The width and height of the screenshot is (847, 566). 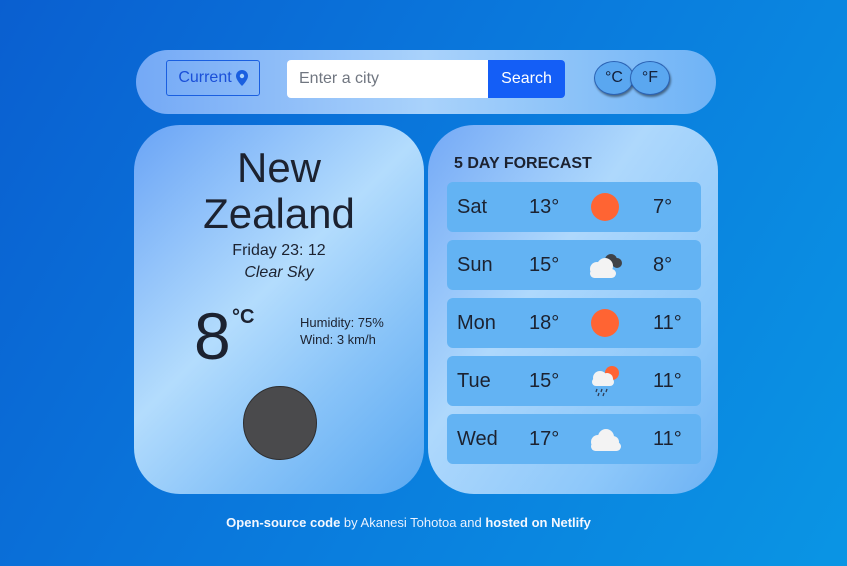 What do you see at coordinates (606, 266) in the screenshot?
I see `cloudy-icon` at bounding box center [606, 266].